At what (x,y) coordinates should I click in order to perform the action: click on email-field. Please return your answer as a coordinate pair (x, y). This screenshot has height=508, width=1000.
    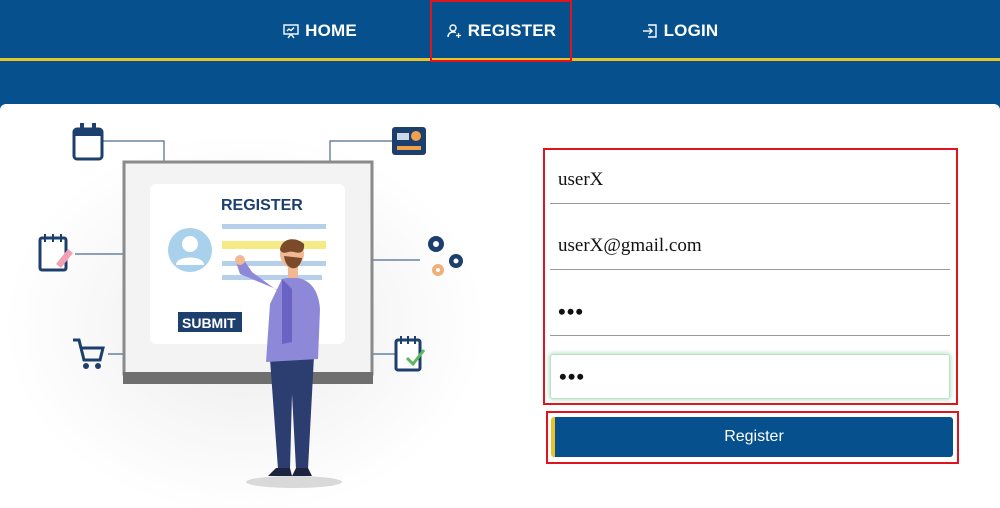
    Looking at the image, I should click on (750, 246).